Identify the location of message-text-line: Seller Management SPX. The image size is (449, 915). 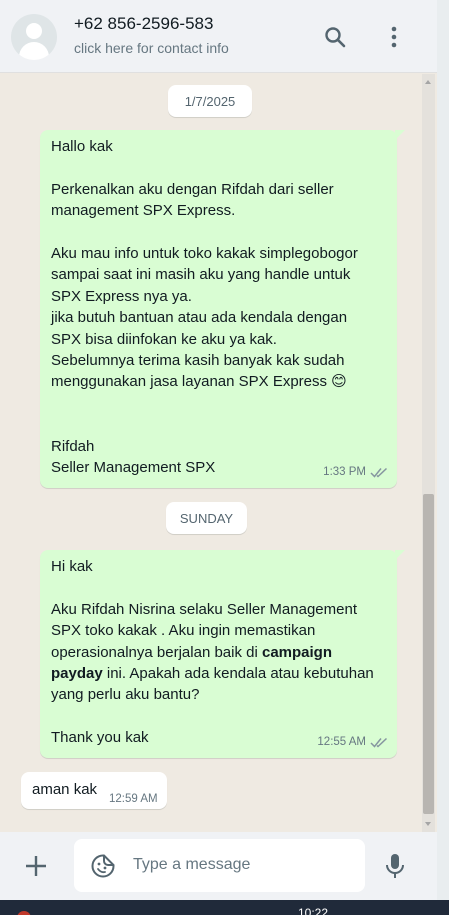
(133, 468).